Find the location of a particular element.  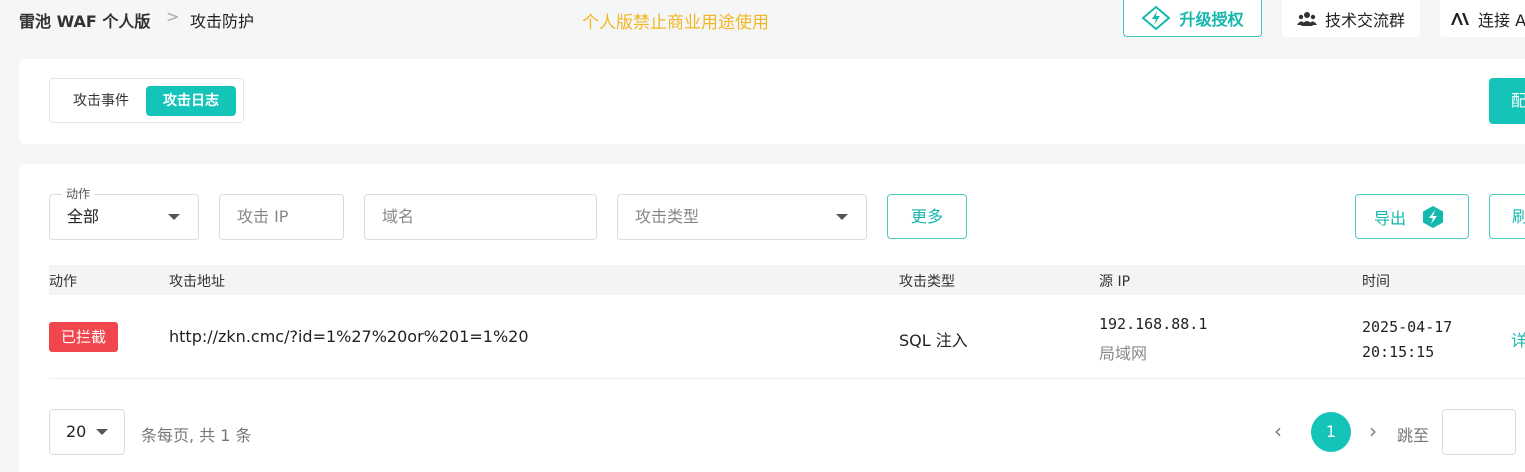

connect-ai-button: 连接 A is located at coordinates (1482, 18).